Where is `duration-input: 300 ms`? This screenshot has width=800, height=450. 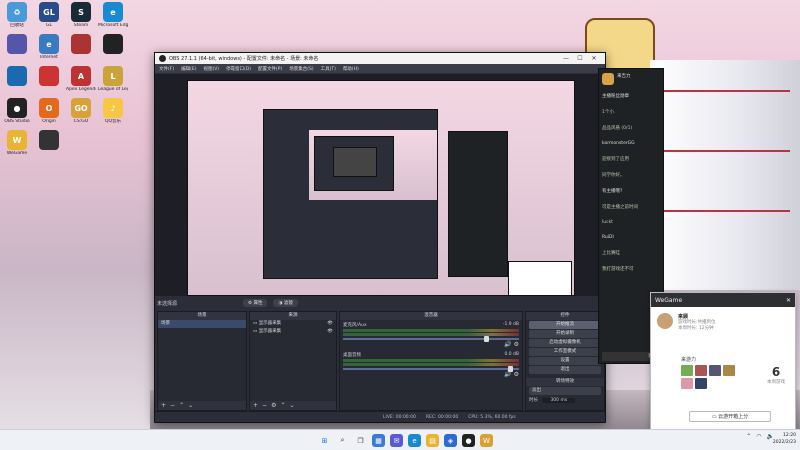
duration-input: 300 ms is located at coordinates (559, 400).